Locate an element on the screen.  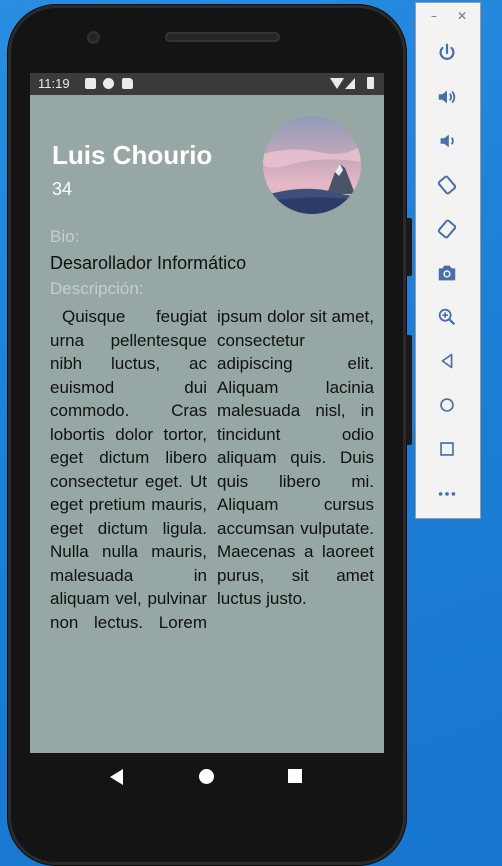
power-icon is located at coordinates (447, 53).